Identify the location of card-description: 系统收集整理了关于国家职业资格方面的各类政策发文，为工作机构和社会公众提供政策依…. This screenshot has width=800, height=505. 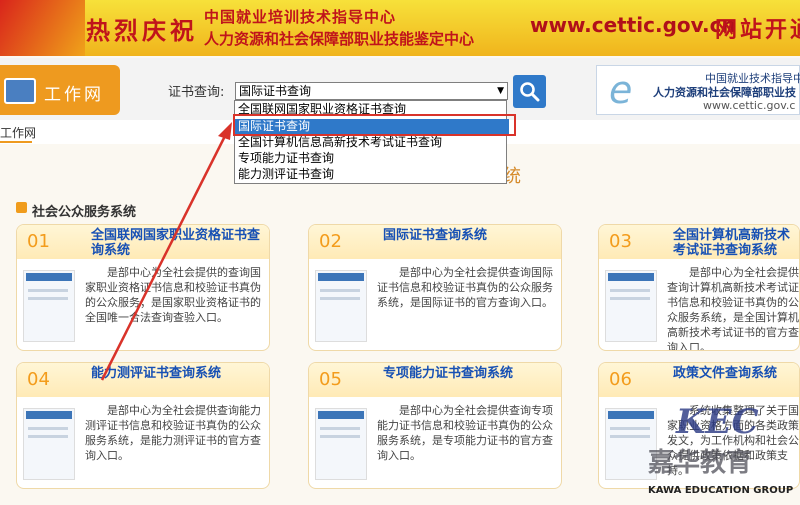
(733, 440).